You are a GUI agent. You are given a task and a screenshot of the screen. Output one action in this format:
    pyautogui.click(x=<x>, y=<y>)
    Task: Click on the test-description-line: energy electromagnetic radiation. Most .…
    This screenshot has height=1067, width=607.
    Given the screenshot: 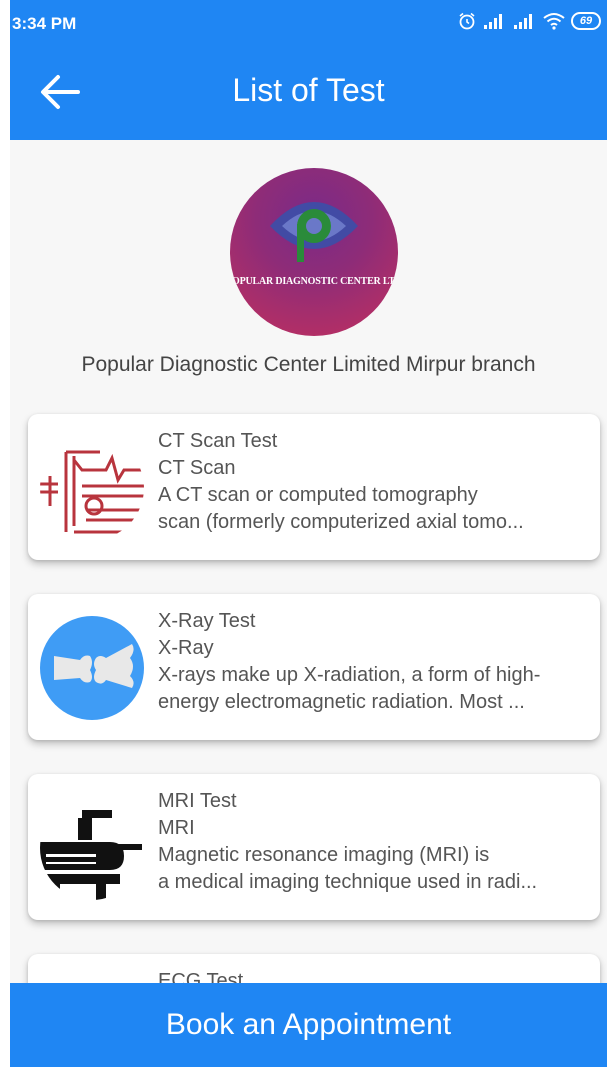 What is the action you would take?
    pyautogui.click(x=341, y=702)
    